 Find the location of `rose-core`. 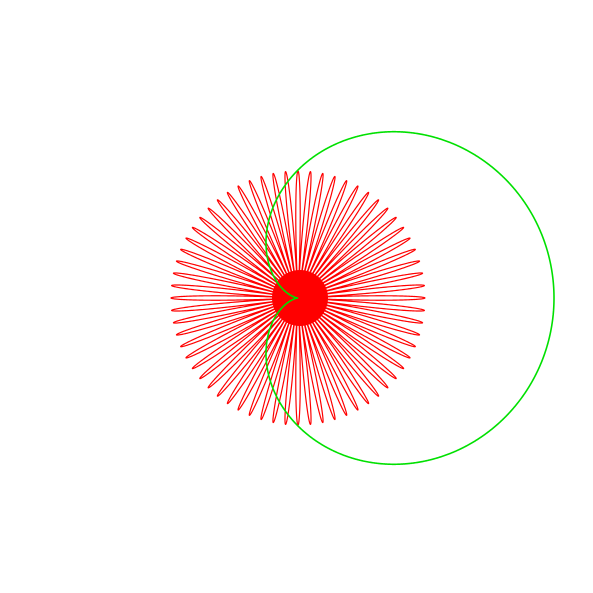

rose-core is located at coordinates (300, 298).